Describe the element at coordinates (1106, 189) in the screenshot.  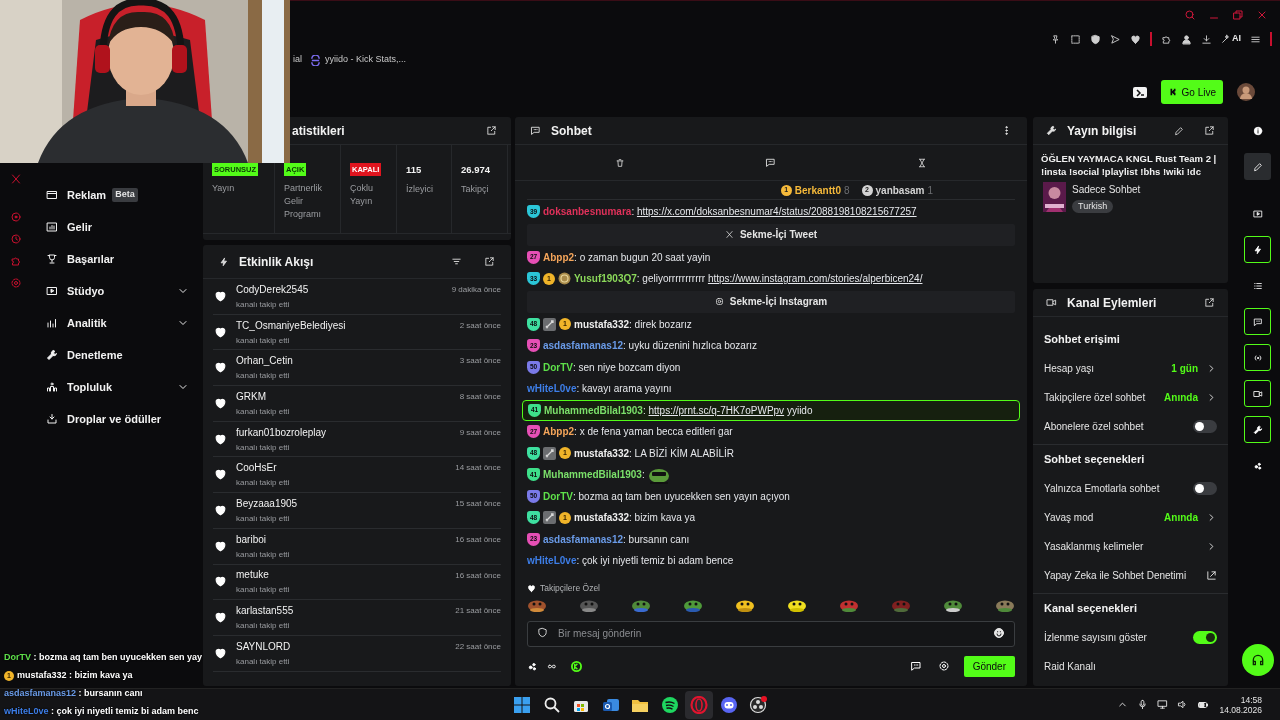
I see `category-name: Sadece Sohbet` at that location.